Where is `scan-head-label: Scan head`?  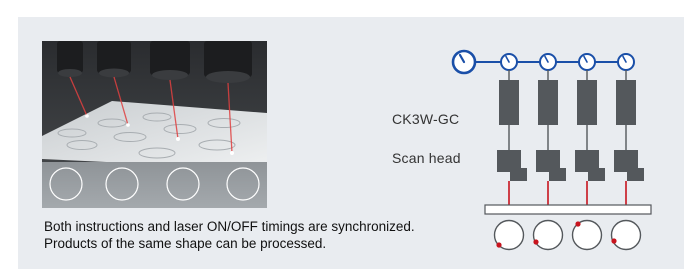
scan-head-label: Scan head is located at coordinates (426, 158).